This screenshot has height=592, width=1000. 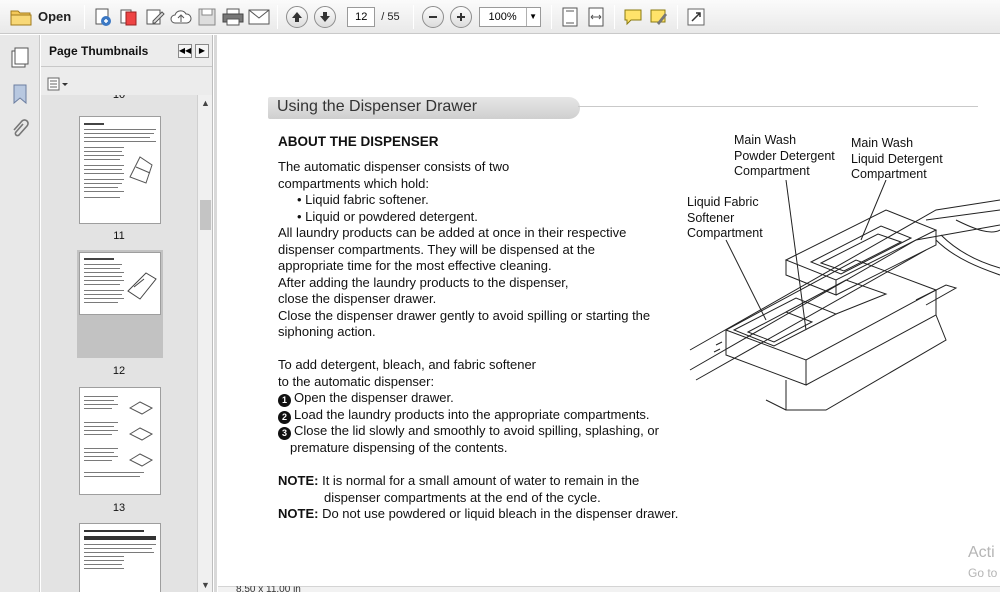 I want to click on chevron-up-icon: ▲, so click(x=205, y=102).